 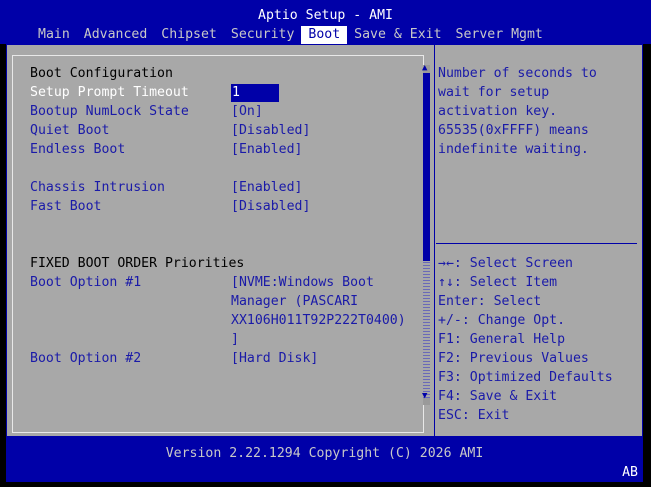 I want to click on fast-boot-value: [Disabled], so click(x=270, y=206).